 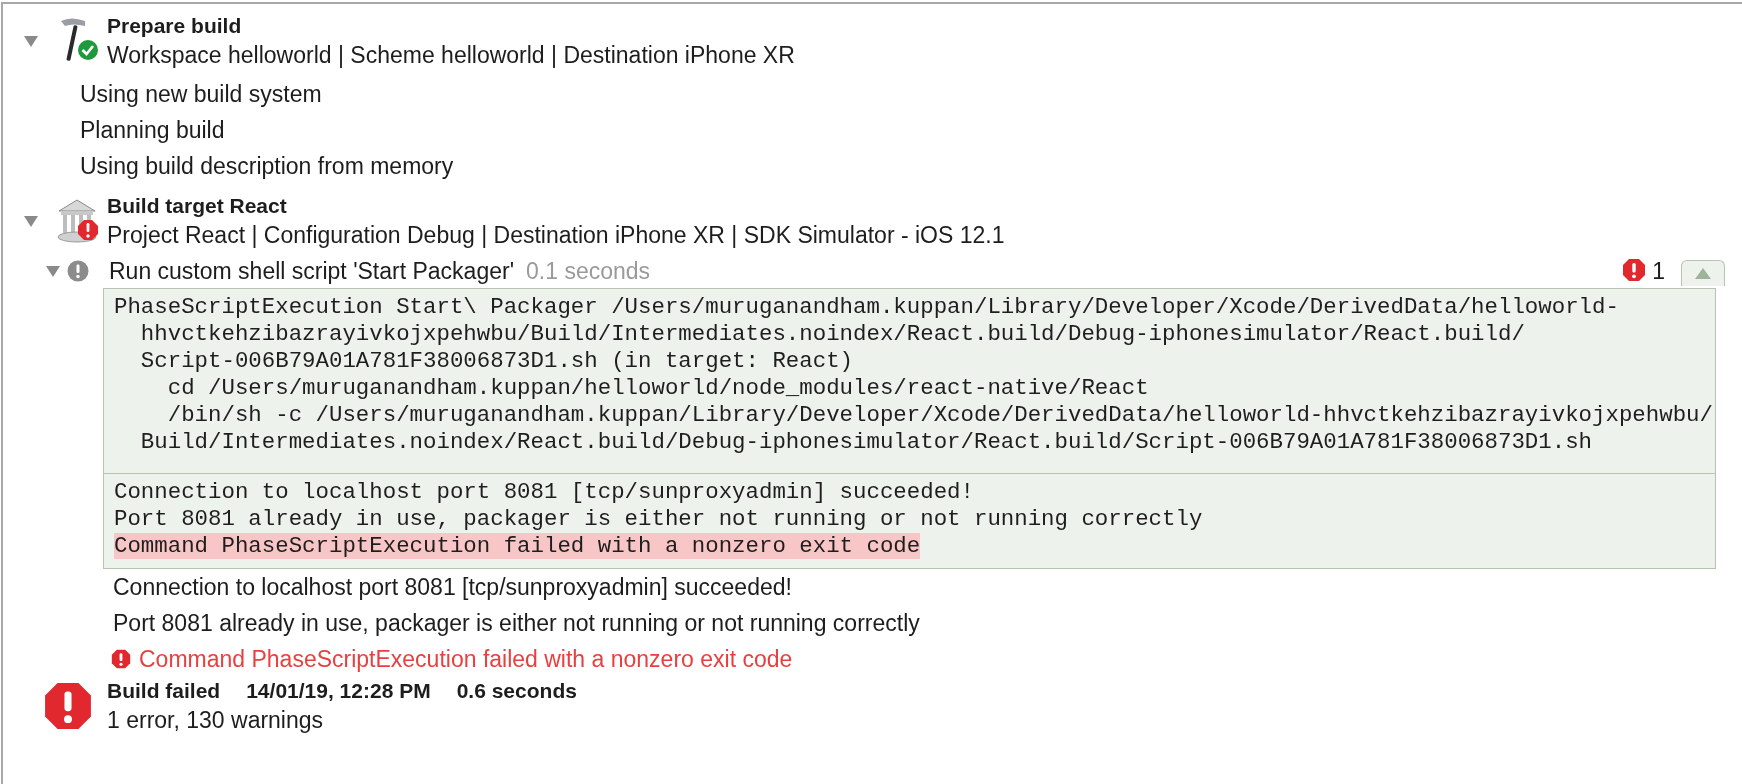 What do you see at coordinates (338, 691) in the screenshot?
I see `timestamp: 14/01/19, 12:28 PM` at bounding box center [338, 691].